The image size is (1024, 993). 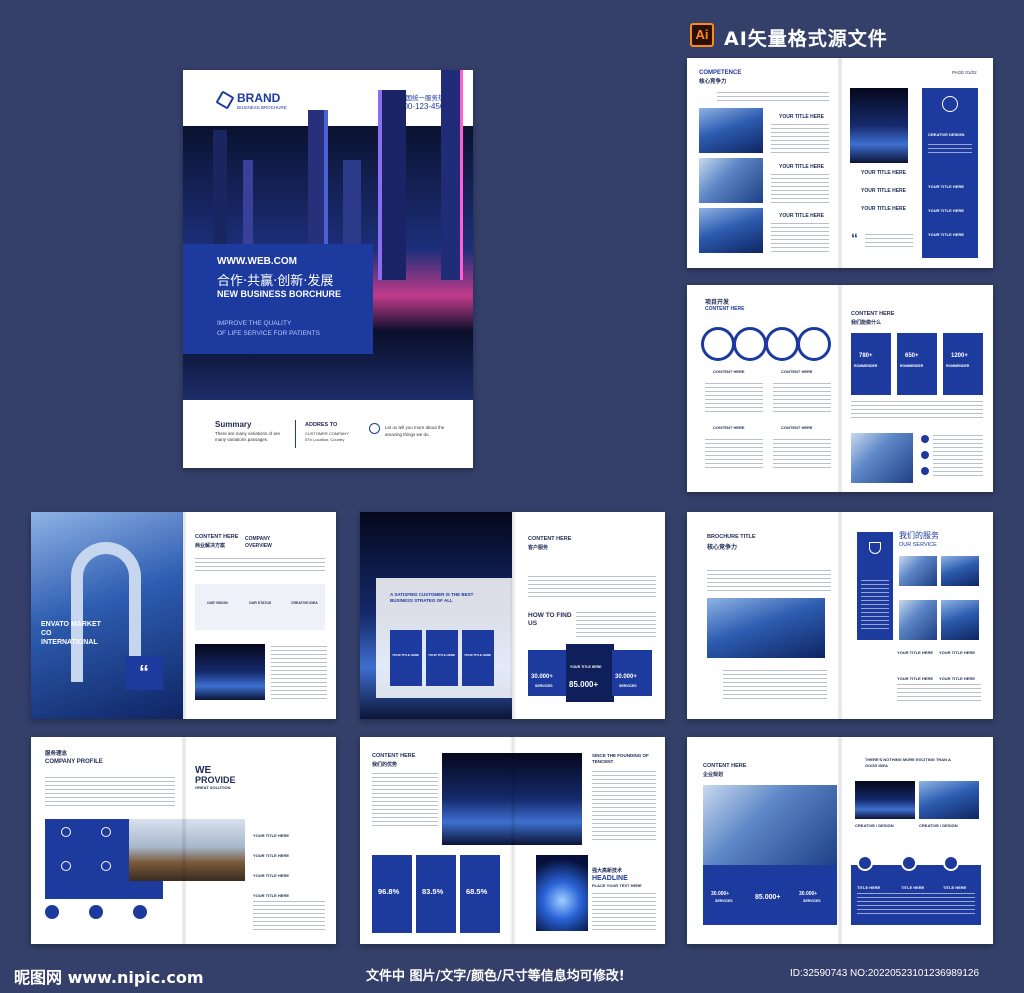 I want to click on service-list-panel, so click(x=875, y=586).